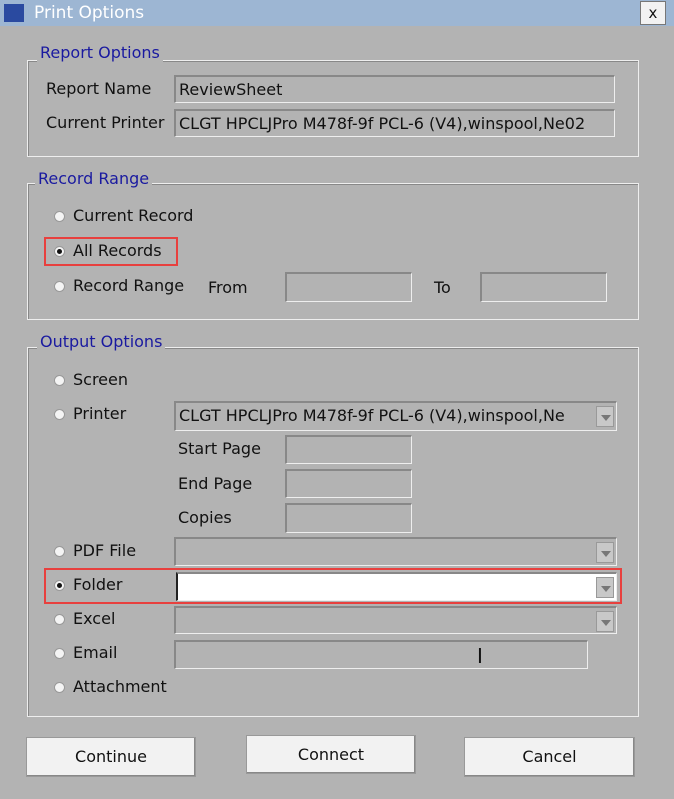 The image size is (674, 799). What do you see at coordinates (394, 89) in the screenshot?
I see `report-name-field: ReviewSheet` at bounding box center [394, 89].